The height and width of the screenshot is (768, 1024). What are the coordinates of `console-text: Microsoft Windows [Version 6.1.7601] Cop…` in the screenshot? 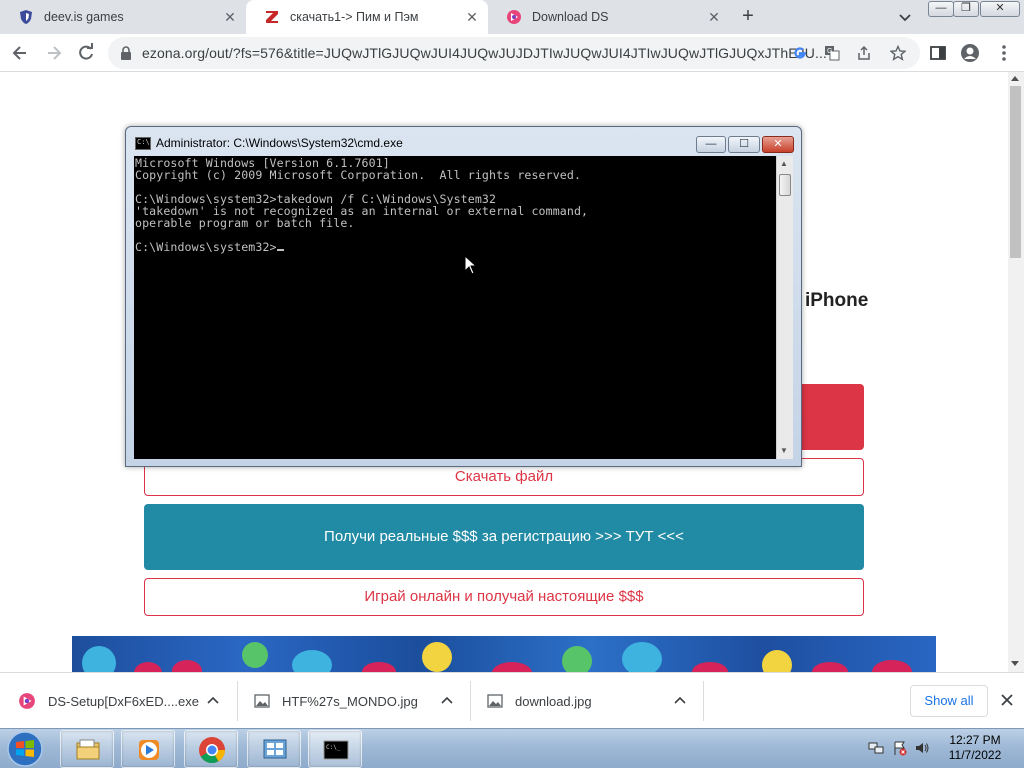 It's located at (361, 205).